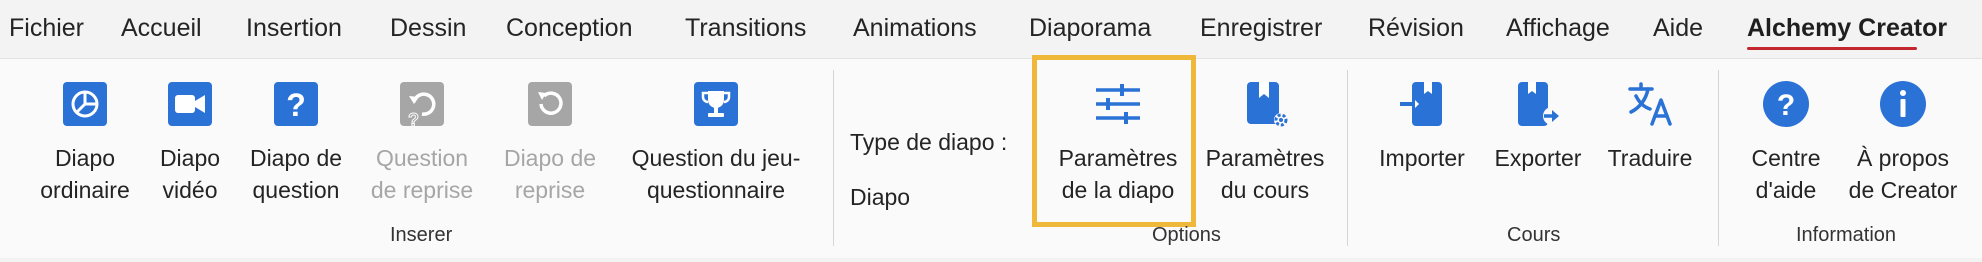  What do you see at coordinates (1267, 104) in the screenshot?
I see `bookmark-gear-icon` at bounding box center [1267, 104].